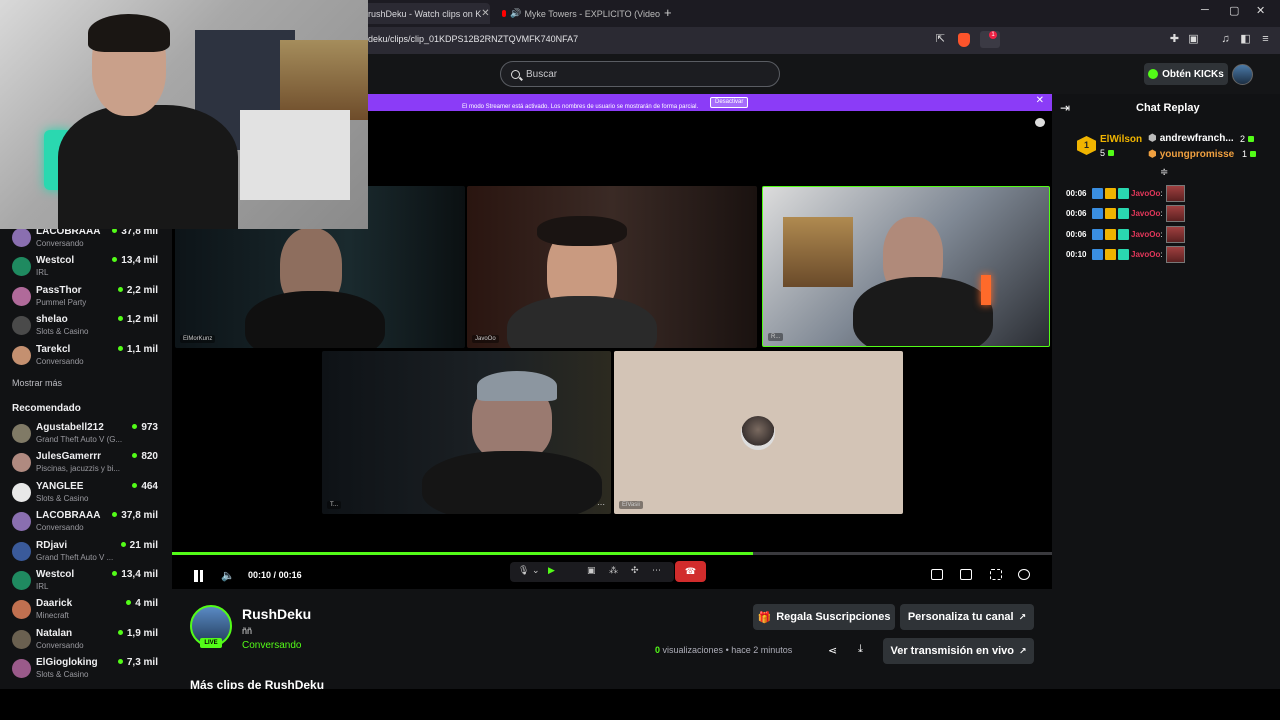 The height and width of the screenshot is (720, 1280). I want to click on settings-icon, so click(1024, 574).